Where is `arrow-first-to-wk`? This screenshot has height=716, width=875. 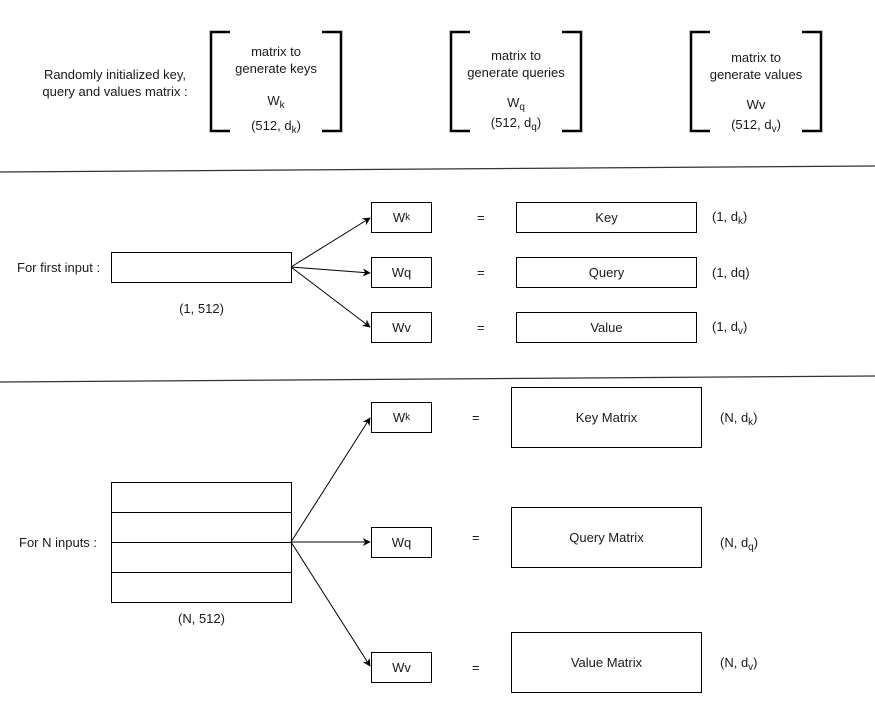
arrow-first-to-wk is located at coordinates (330, 242).